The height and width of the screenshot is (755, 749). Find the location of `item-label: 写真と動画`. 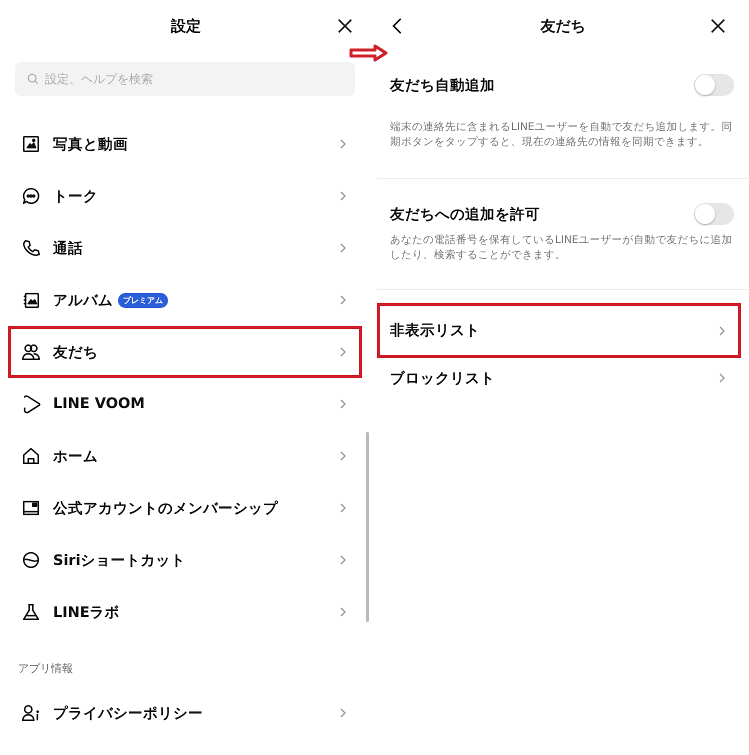

item-label: 写真と動画 is located at coordinates (90, 145).